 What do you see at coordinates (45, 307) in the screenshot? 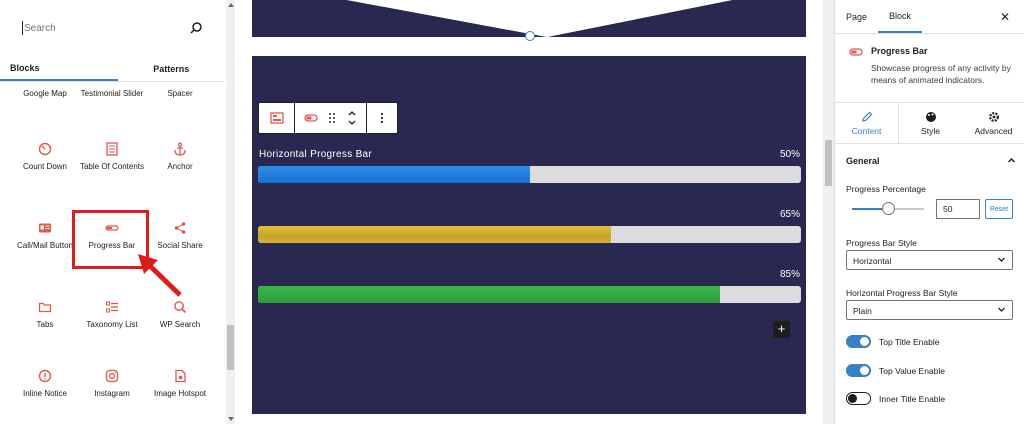
I see `folder-icon` at bounding box center [45, 307].